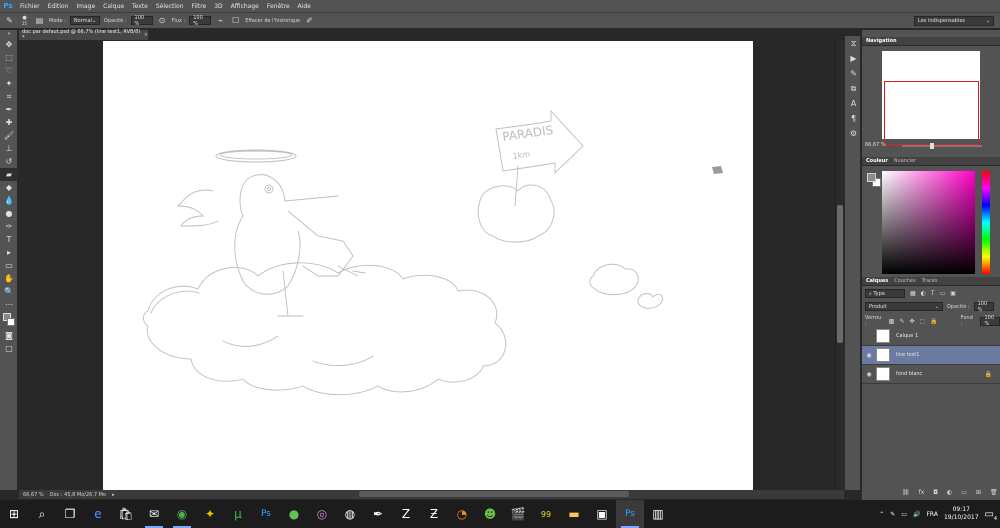  I want to click on flow-input: 100 %, so click(200, 21).